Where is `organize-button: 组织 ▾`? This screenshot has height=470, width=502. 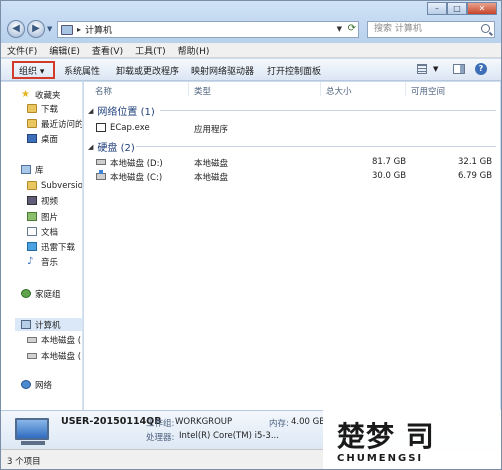
organize-button: 组织 ▾ is located at coordinates (31, 70).